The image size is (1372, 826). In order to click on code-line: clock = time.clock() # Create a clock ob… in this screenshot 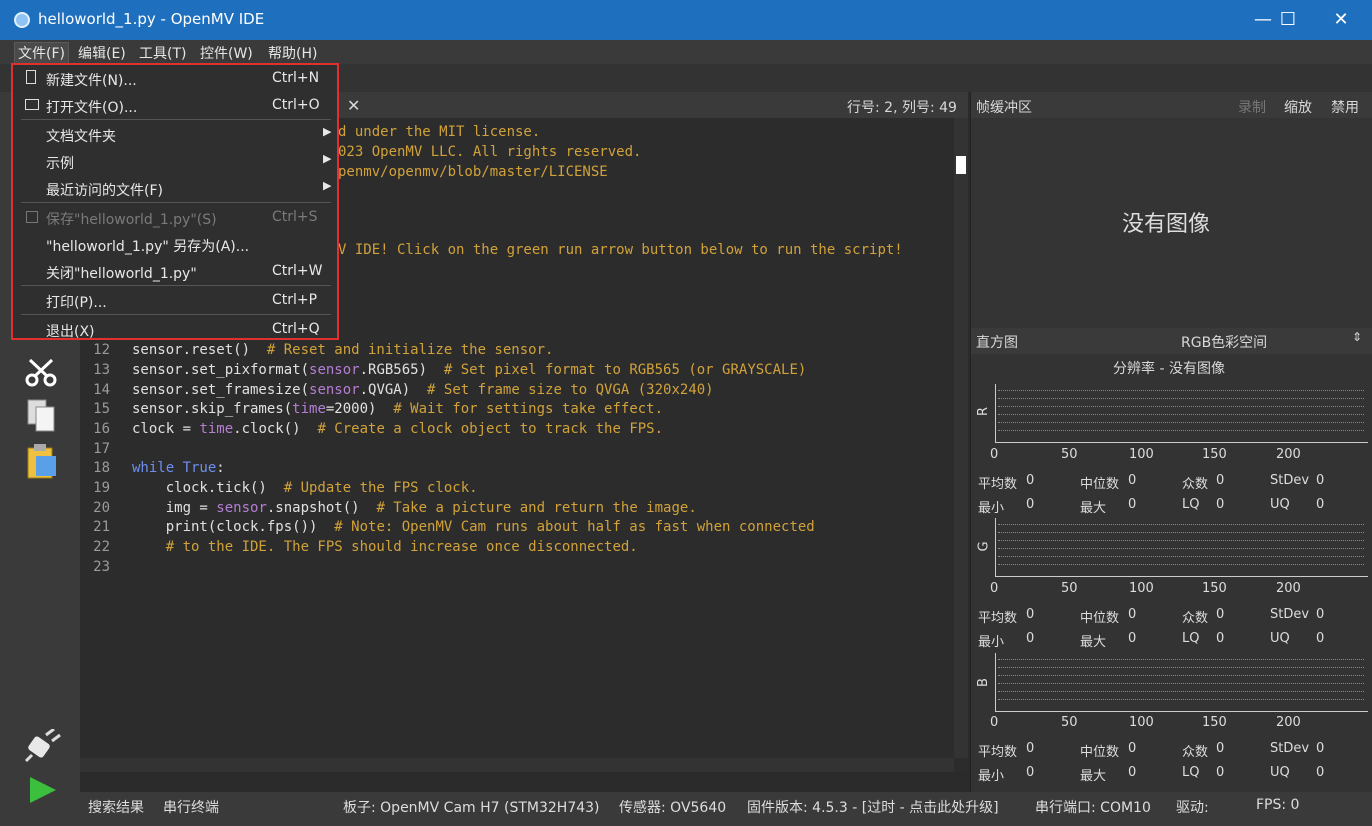, I will do `click(398, 429)`.